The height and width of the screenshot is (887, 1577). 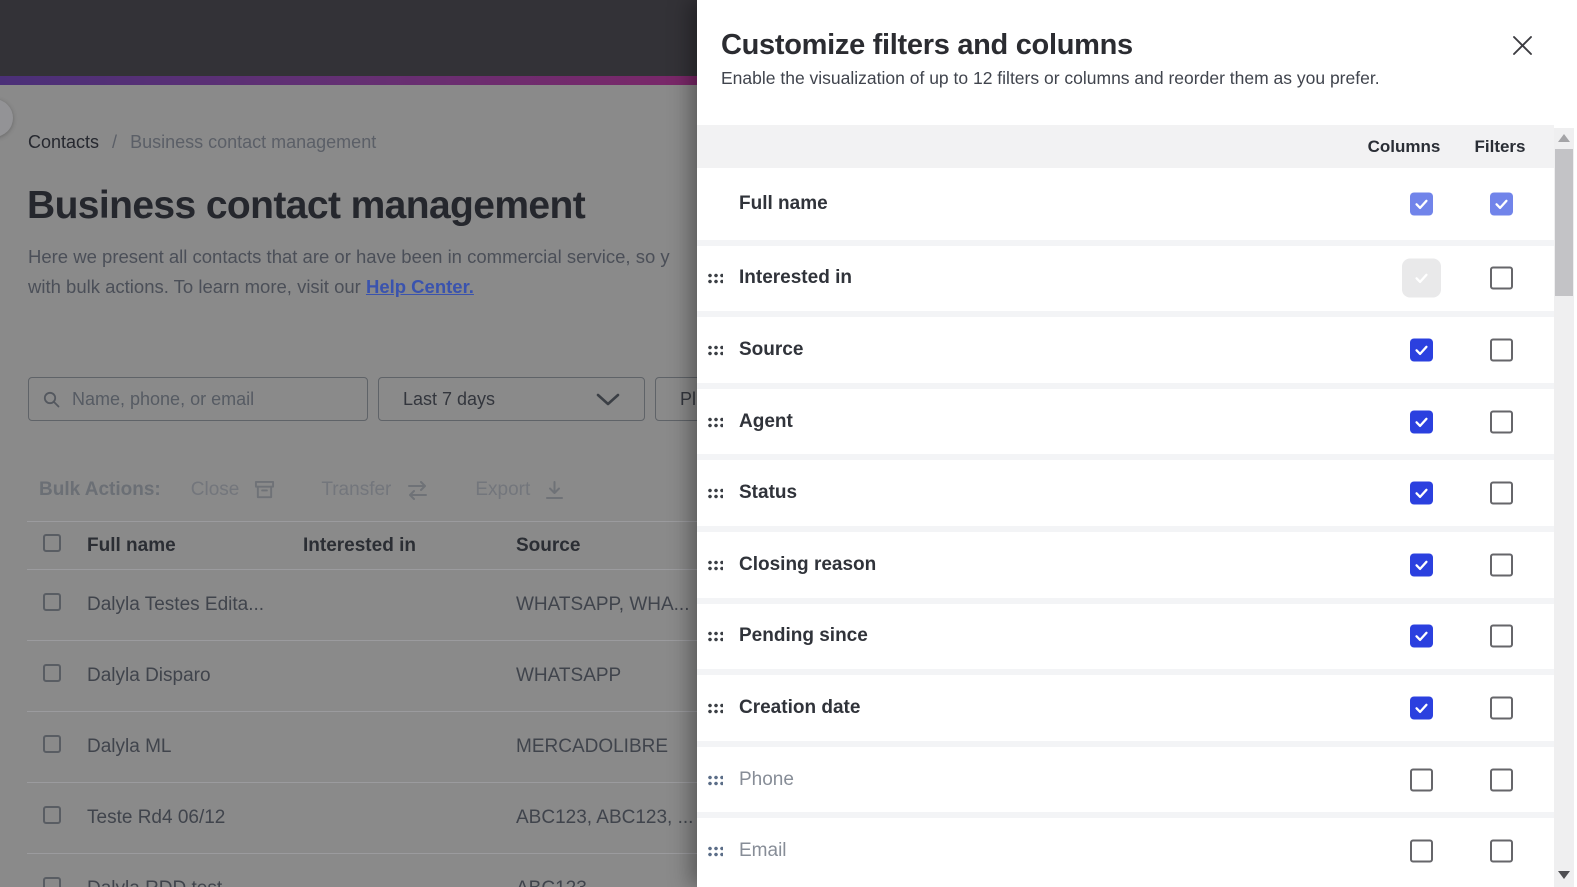 What do you see at coordinates (215, 489) in the screenshot?
I see `bulk-close-label: Close` at bounding box center [215, 489].